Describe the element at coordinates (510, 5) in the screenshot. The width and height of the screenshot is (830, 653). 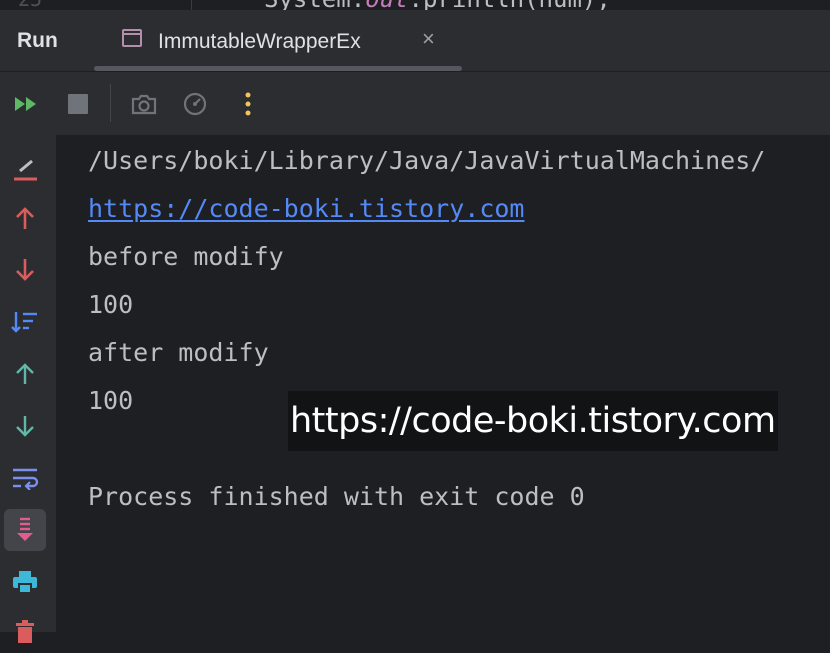
I see `code-suffix: .println(num);` at that location.